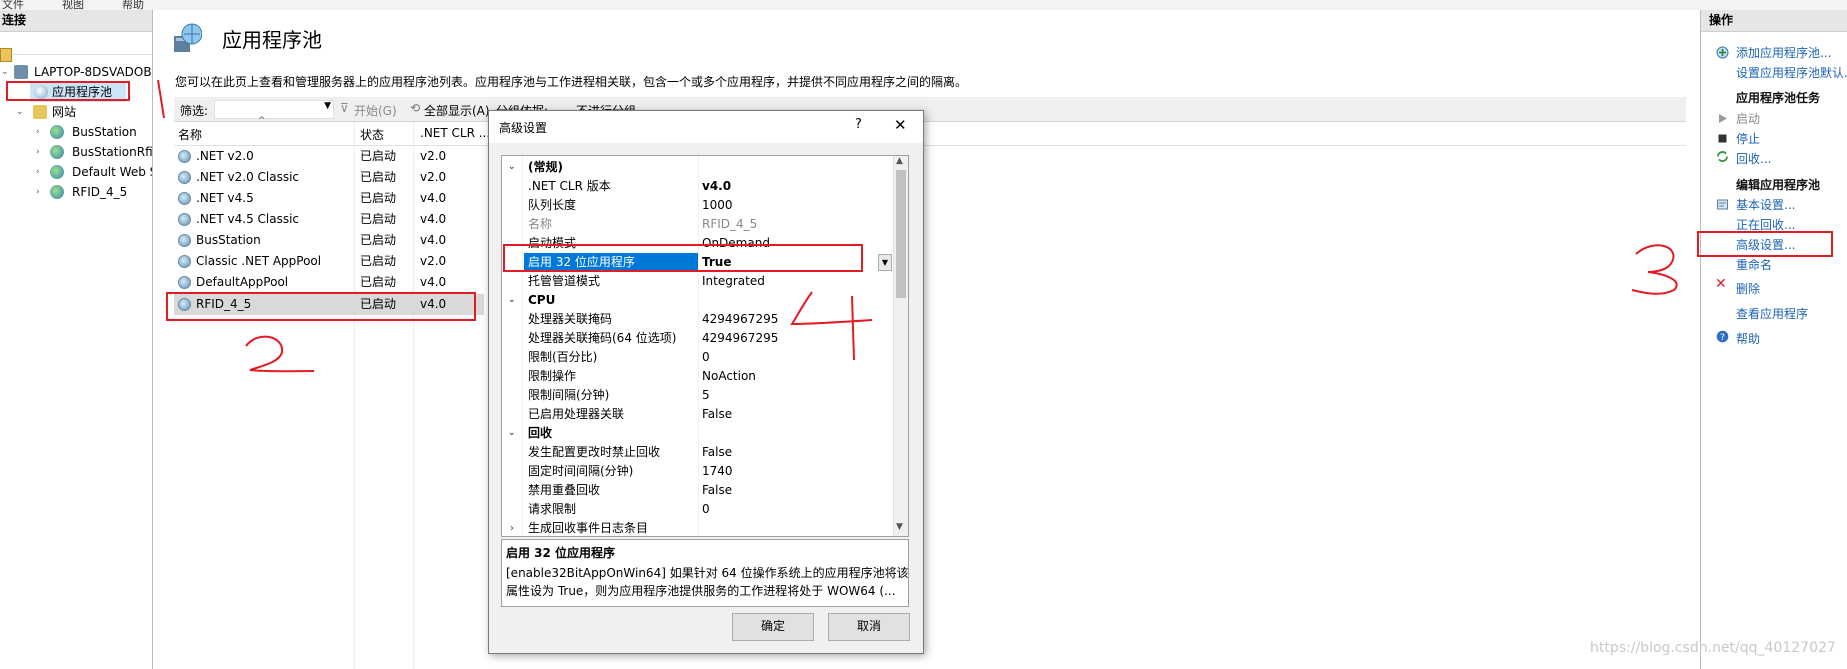 The width and height of the screenshot is (1847, 669). I want to click on watermark: https://blog.csdn.net/qq_40127027, so click(1713, 648).